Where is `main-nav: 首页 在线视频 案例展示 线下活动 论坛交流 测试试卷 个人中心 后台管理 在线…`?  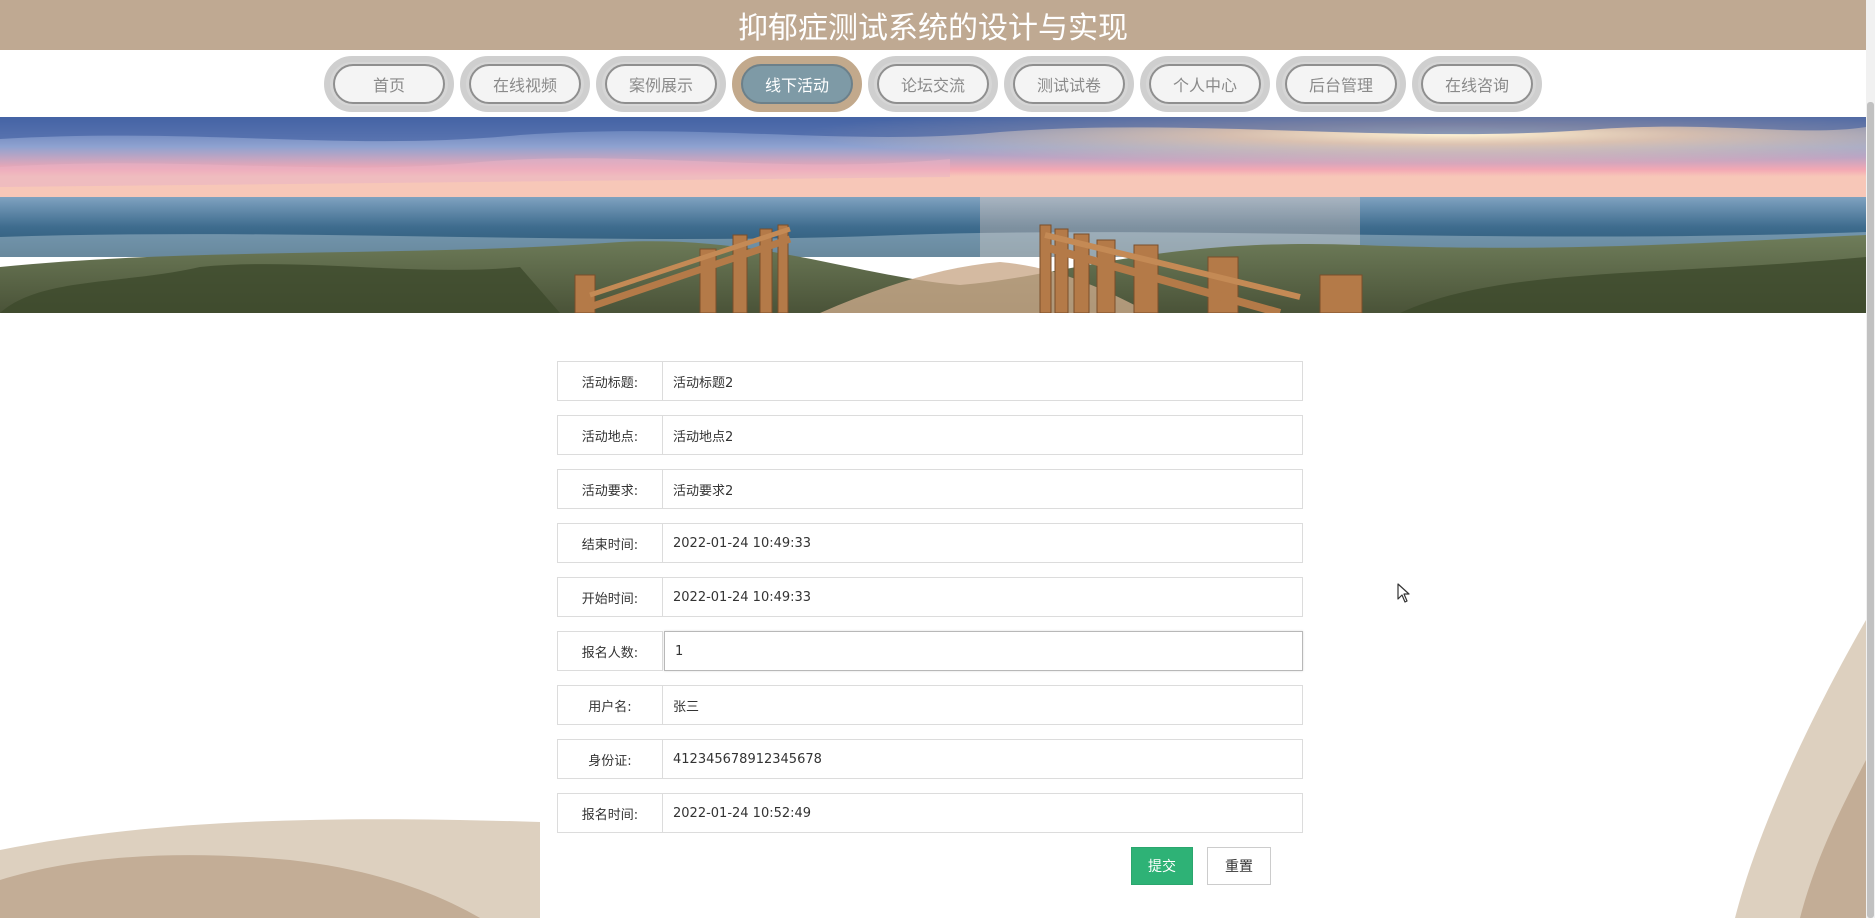
main-nav: 首页 在线视频 案例展示 线下活动 论坛交流 测试试卷 个人中心 后台管理 在线… is located at coordinates (933, 83).